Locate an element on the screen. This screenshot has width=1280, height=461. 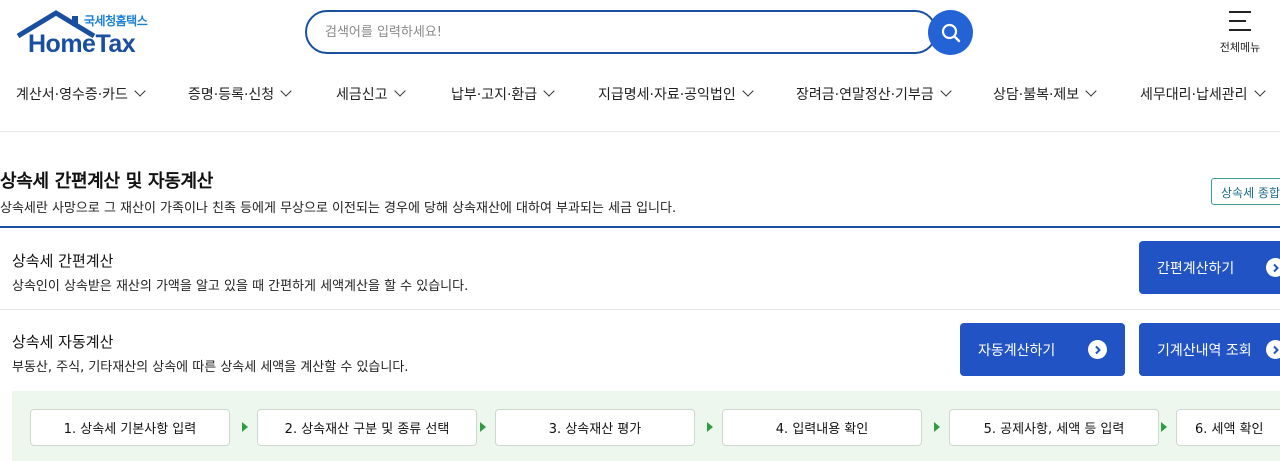
nav-label: 지급명세·자료·공익법인 is located at coordinates (667, 95).